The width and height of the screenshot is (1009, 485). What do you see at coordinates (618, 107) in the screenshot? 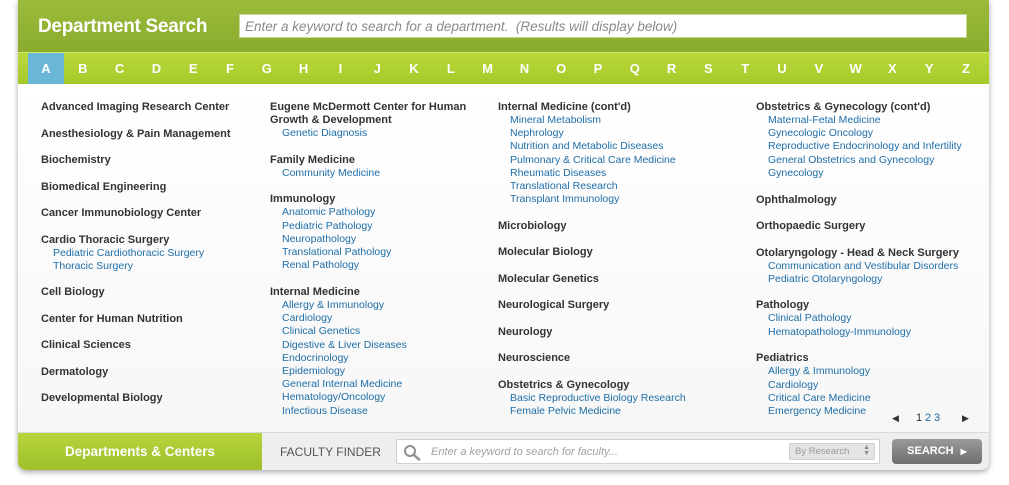
I see `department-link: Internal Medicine (cont'd)` at bounding box center [618, 107].